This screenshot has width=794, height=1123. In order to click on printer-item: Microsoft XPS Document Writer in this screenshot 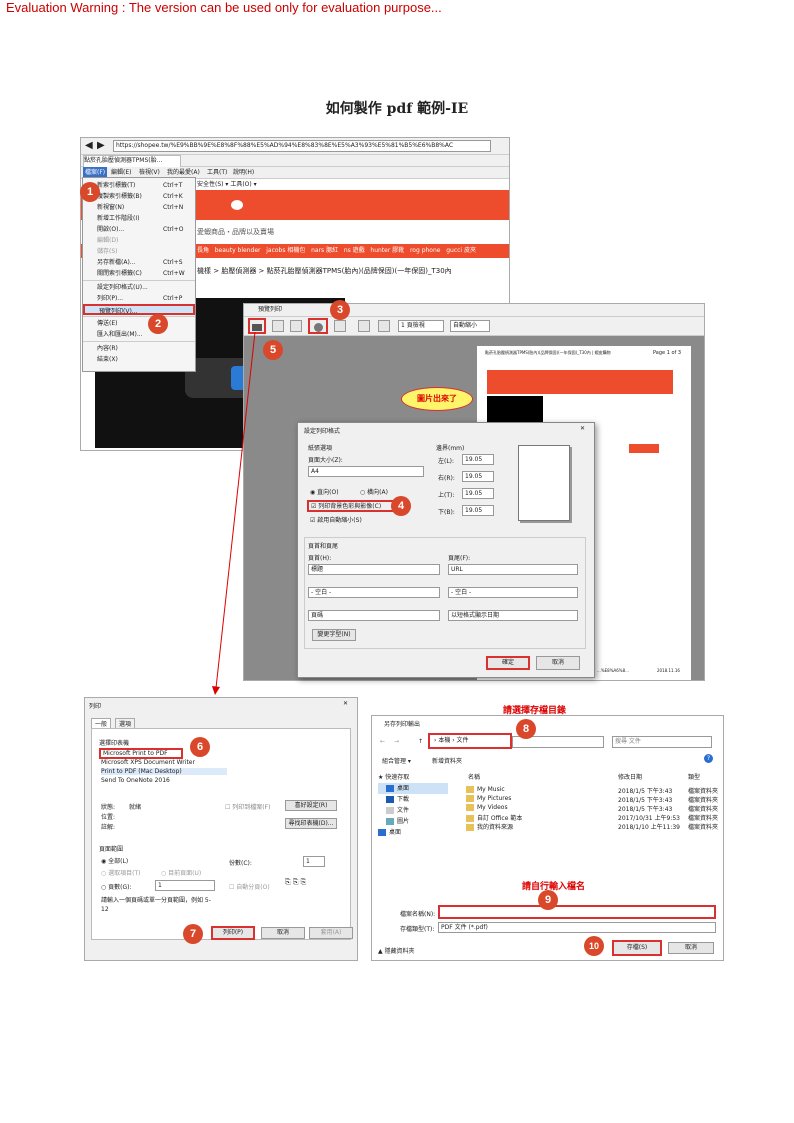, I will do `click(148, 762)`.